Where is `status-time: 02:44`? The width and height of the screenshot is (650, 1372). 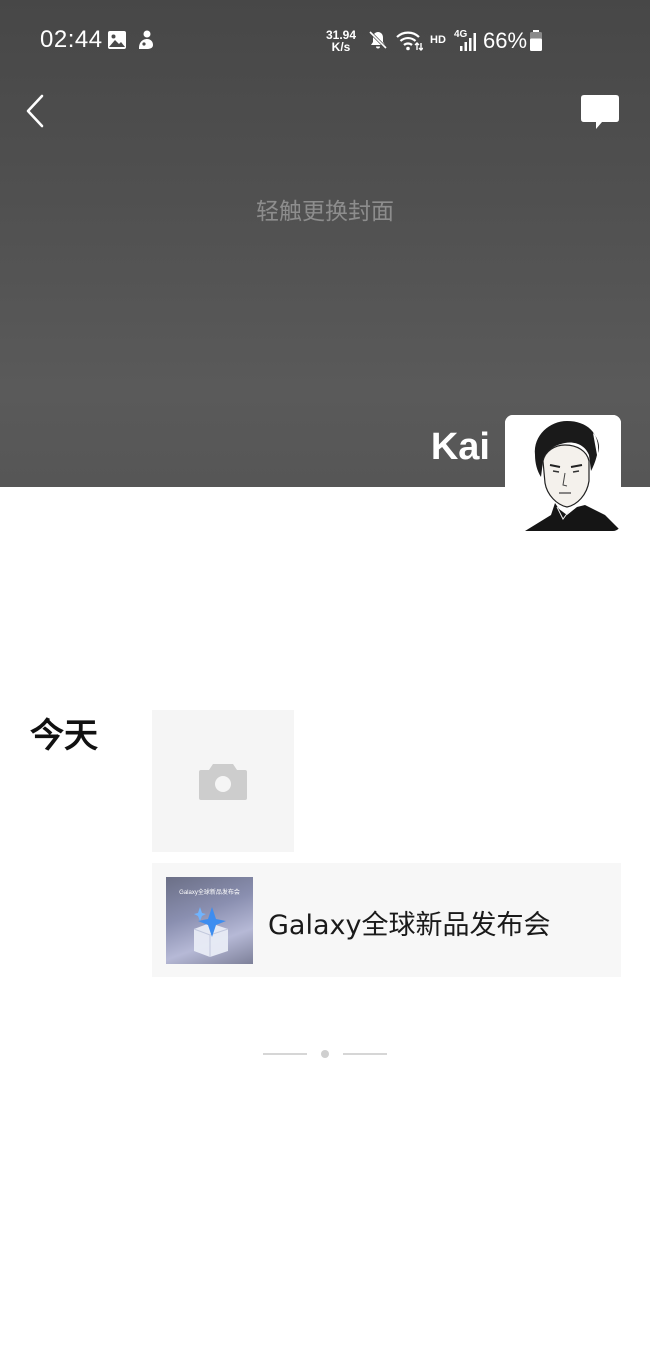
status-time: 02:44 is located at coordinates (71, 39).